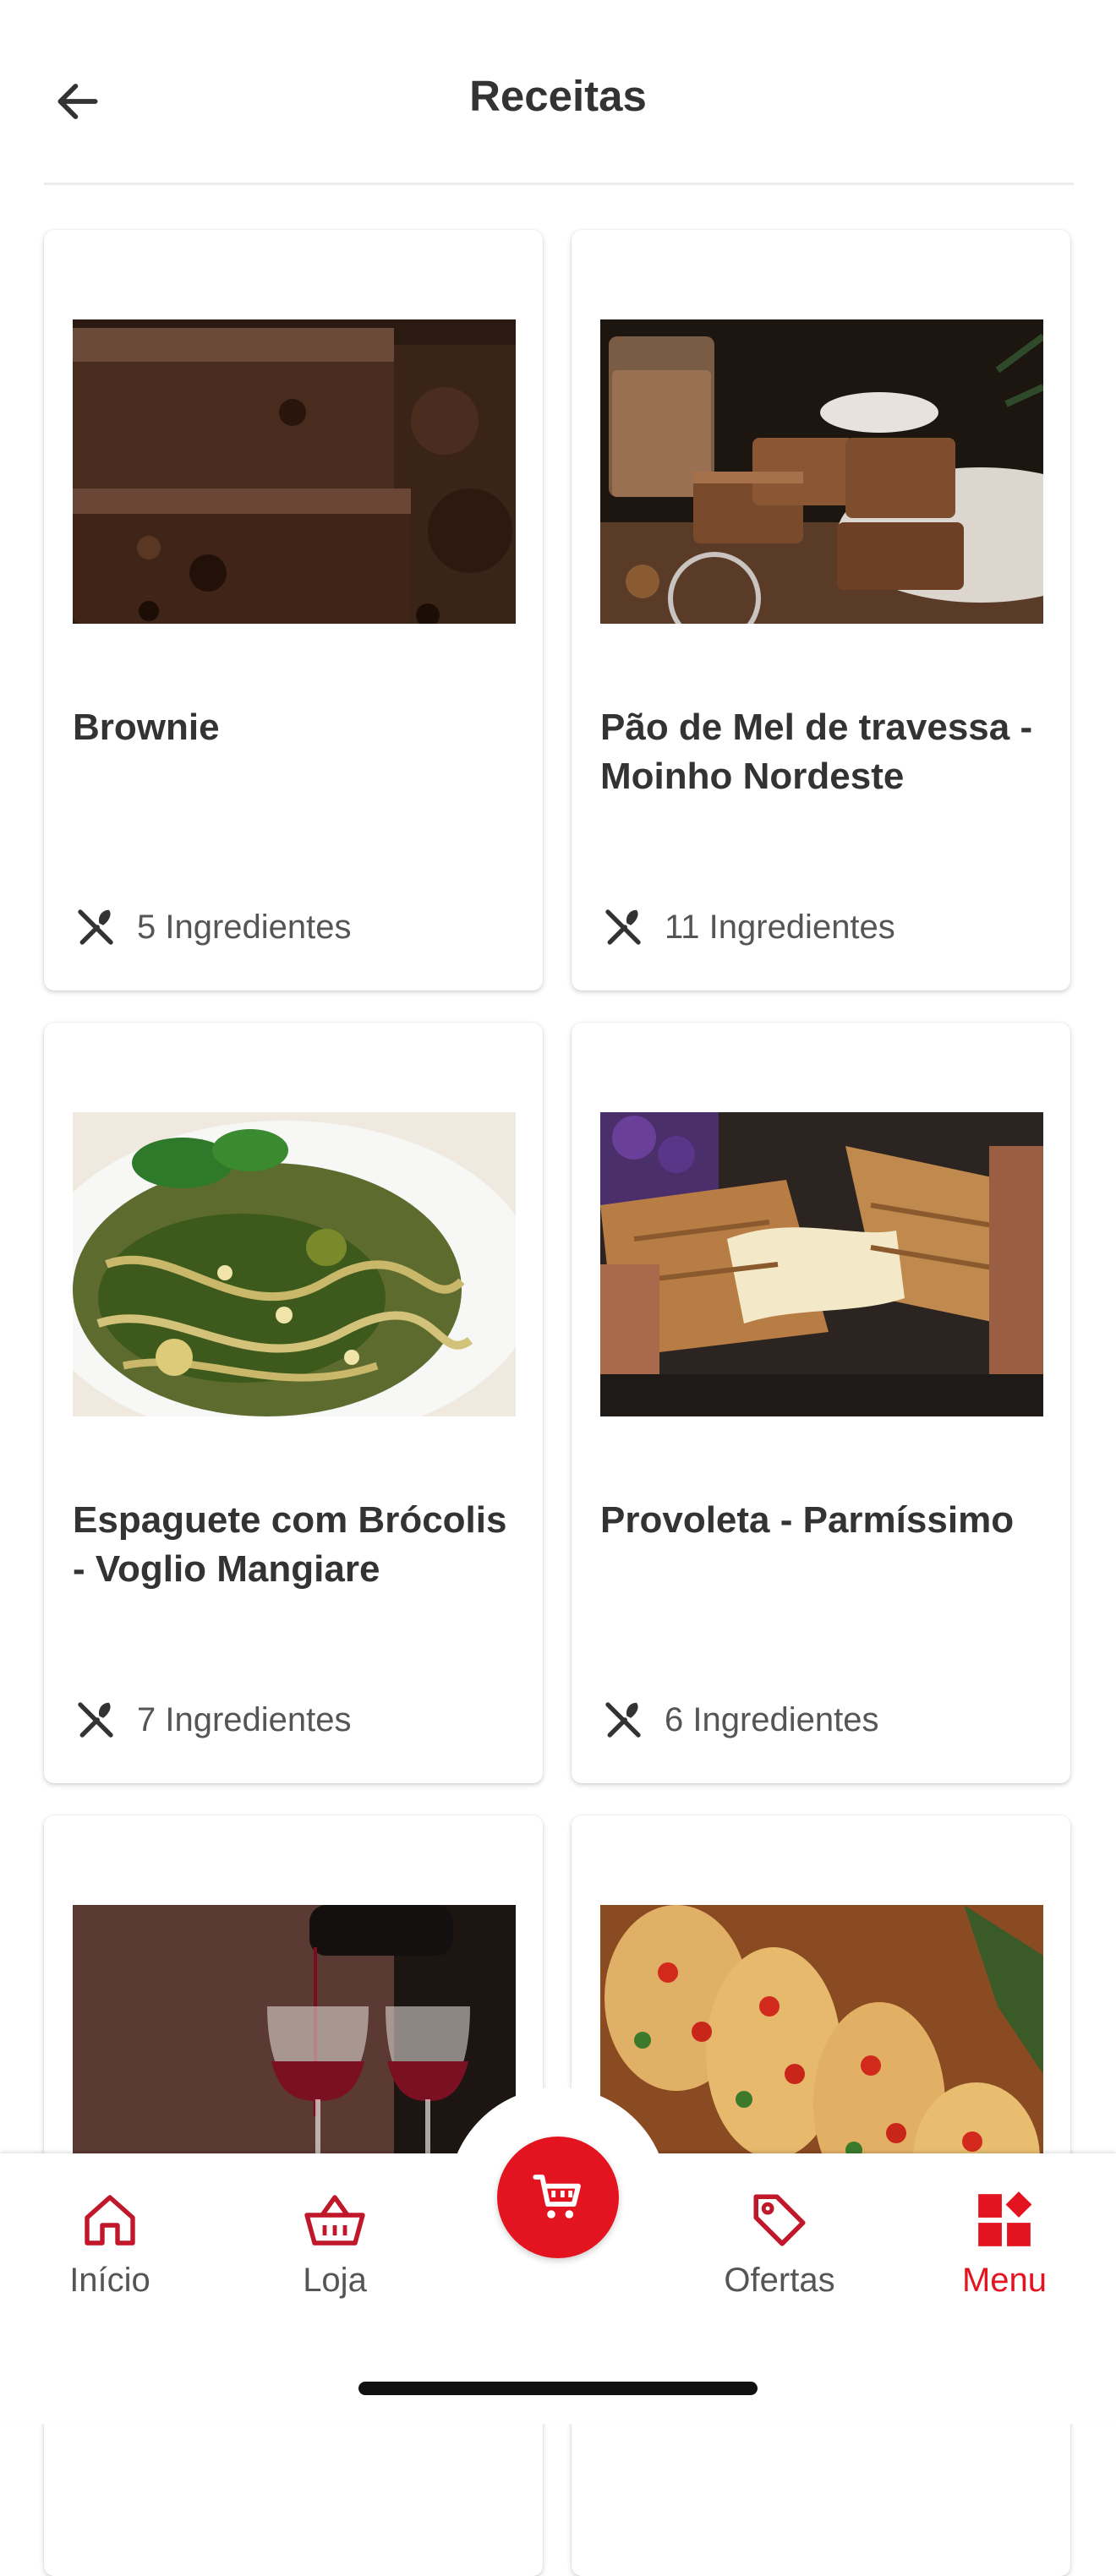 This screenshot has width=1116, height=2576. I want to click on nav-item-menu: Menu, so click(1005, 2242).